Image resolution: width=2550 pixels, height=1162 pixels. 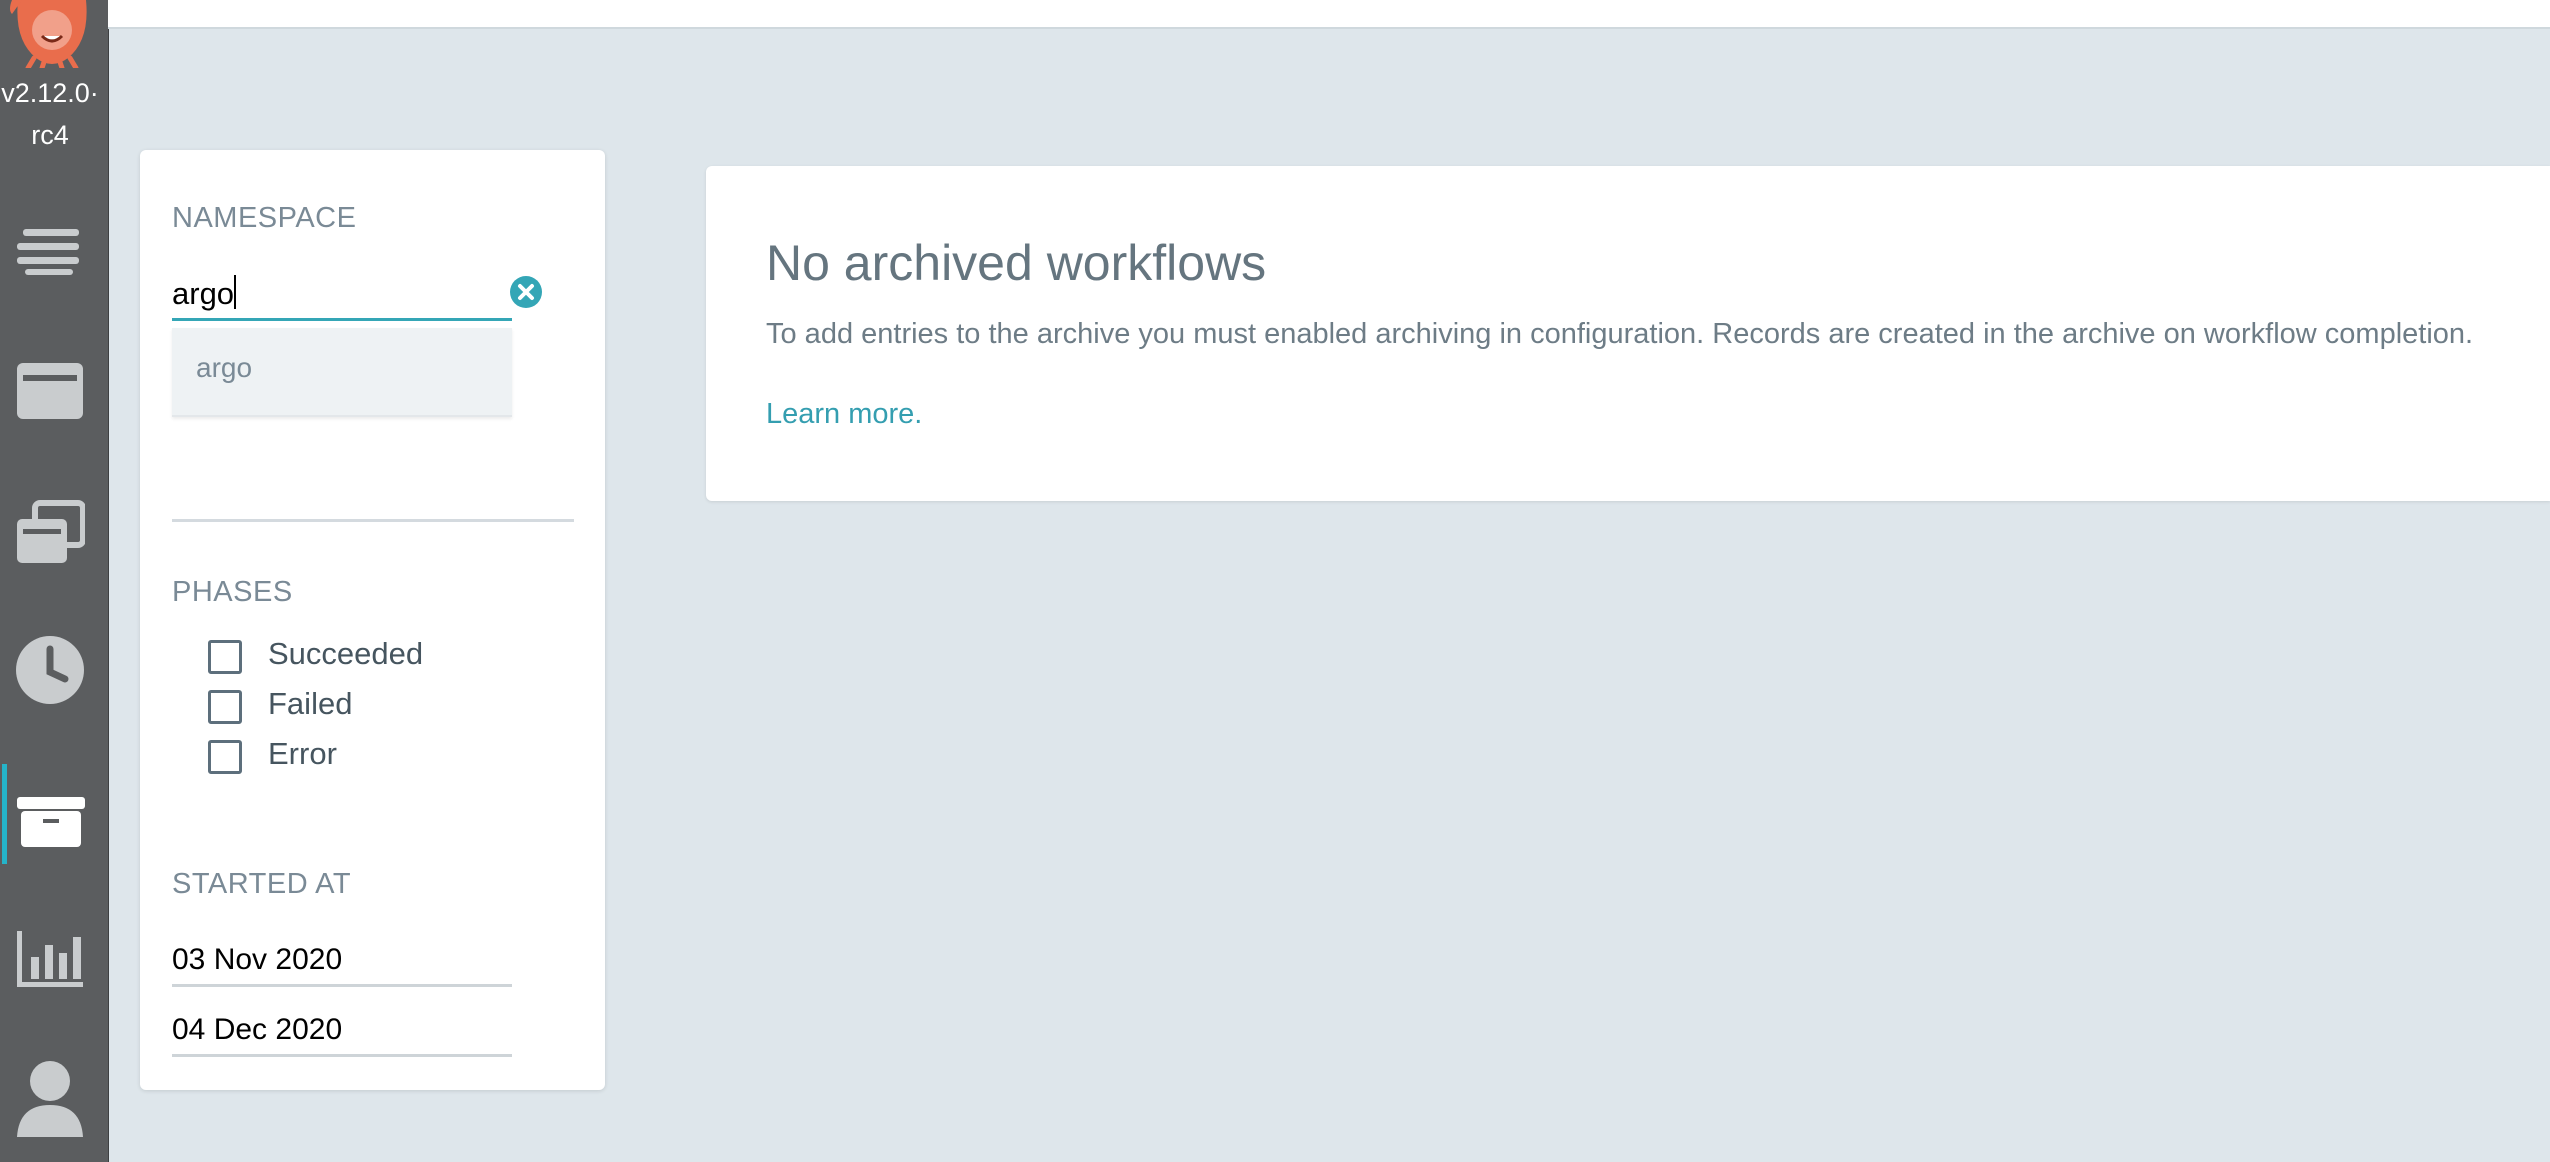 I want to click on sidebar-item-workflow-templates, so click(x=53, y=388).